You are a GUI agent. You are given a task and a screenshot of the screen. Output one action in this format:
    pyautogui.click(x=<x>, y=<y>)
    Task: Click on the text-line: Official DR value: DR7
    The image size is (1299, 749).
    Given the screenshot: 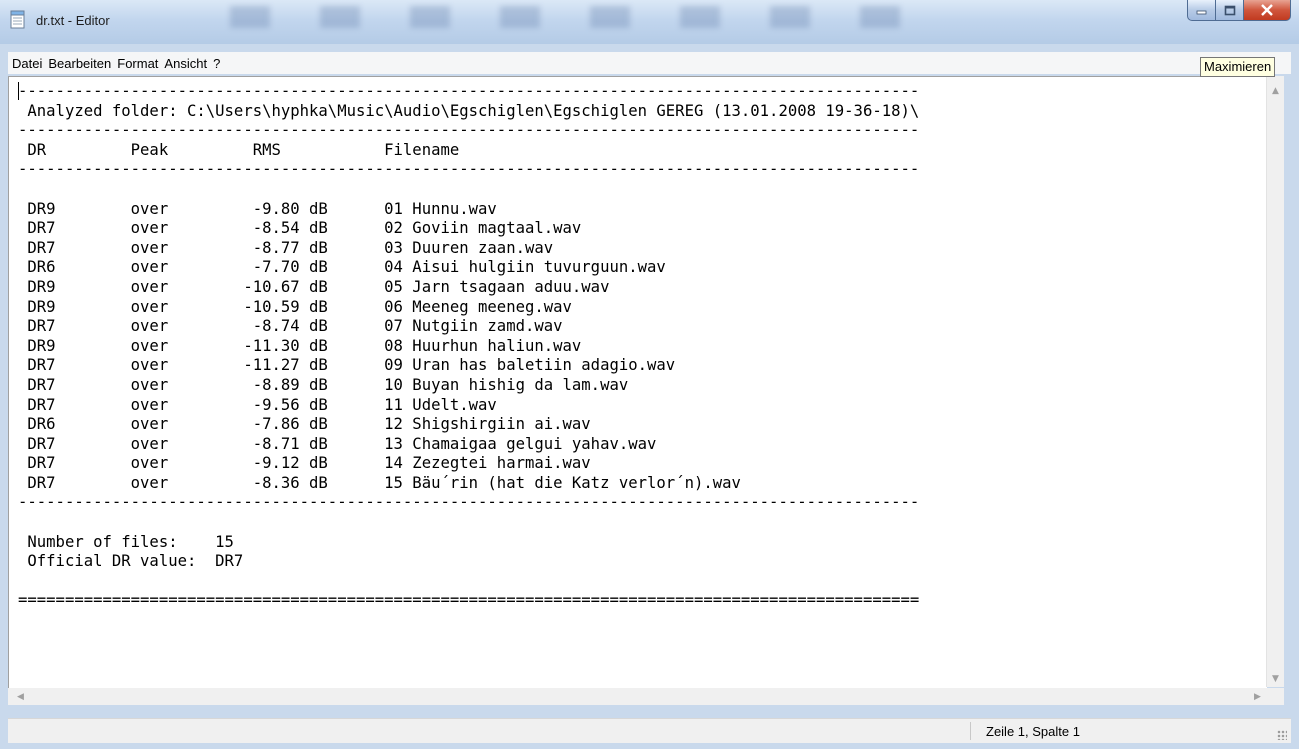 What is the action you would take?
    pyautogui.click(x=131, y=561)
    